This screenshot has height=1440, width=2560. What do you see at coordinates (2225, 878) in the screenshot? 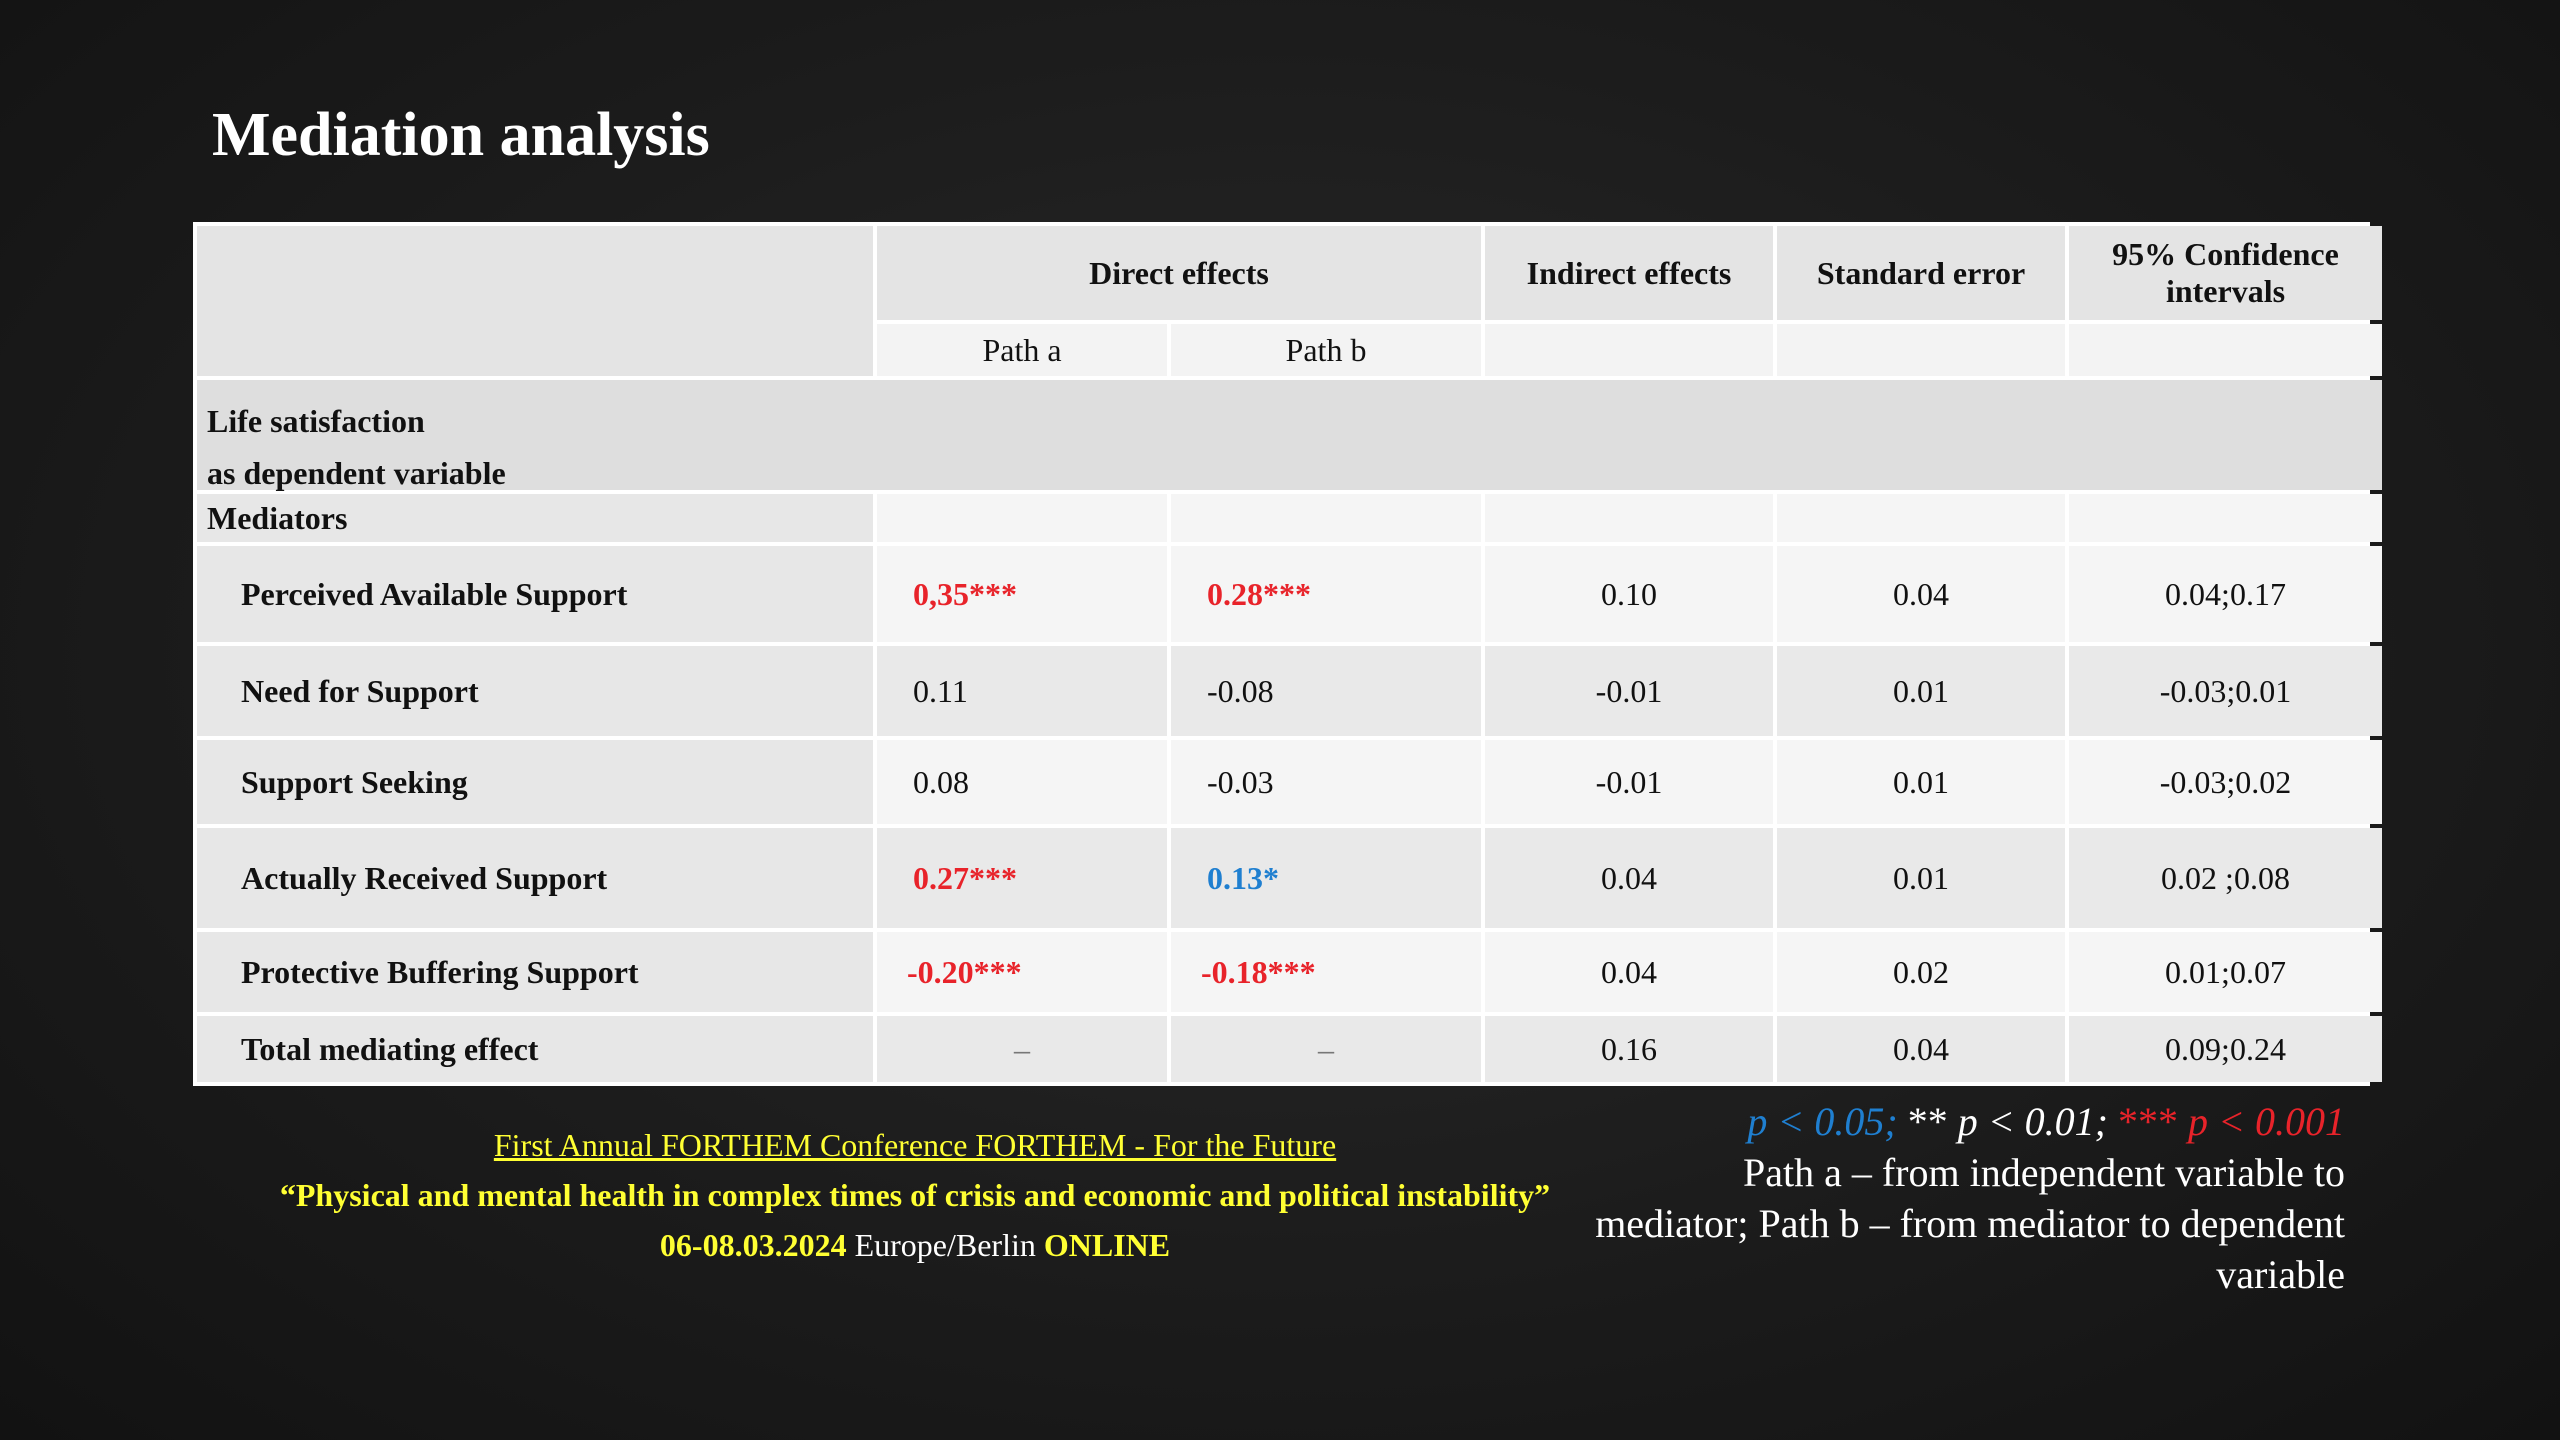
I see `ci-value: 0.02 ;0.08` at bounding box center [2225, 878].